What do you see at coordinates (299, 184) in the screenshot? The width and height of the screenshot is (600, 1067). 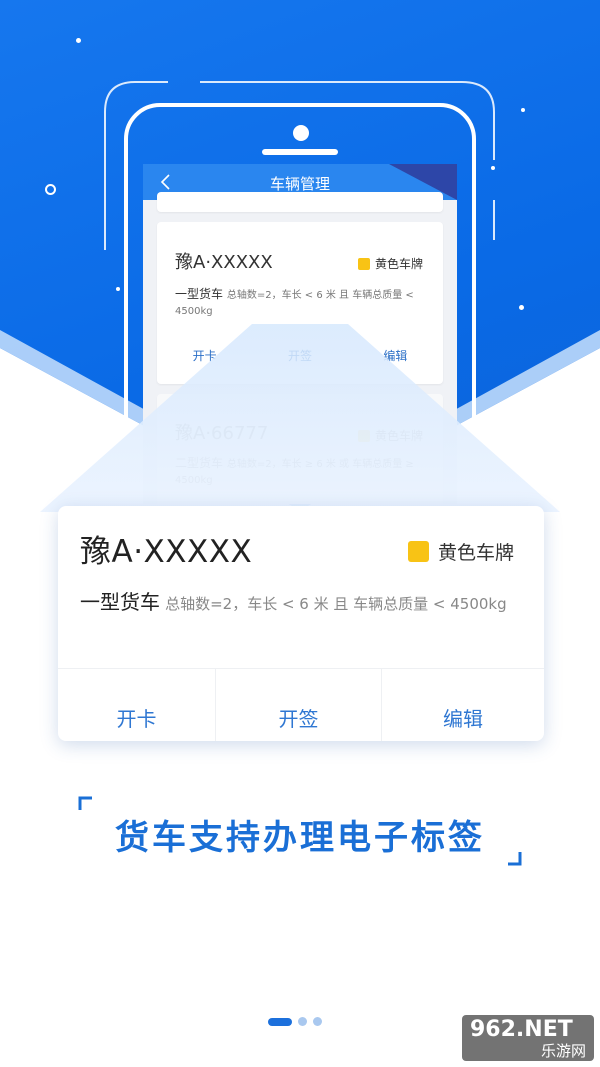 I see `screen-title: 车辆管理` at bounding box center [299, 184].